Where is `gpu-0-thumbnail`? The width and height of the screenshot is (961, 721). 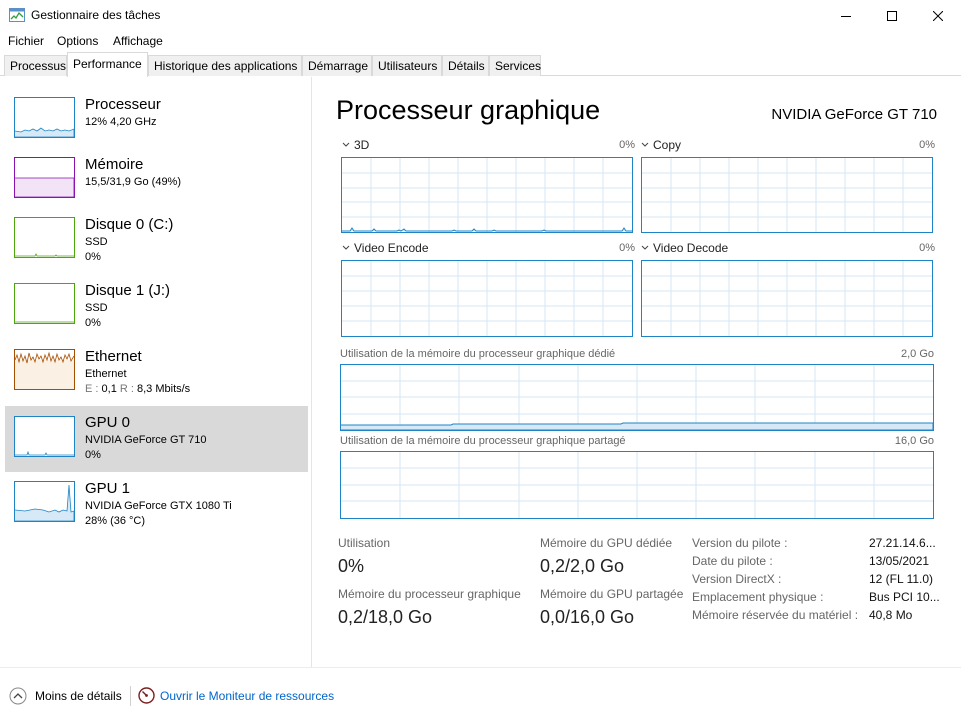 gpu-0-thumbnail is located at coordinates (44, 436).